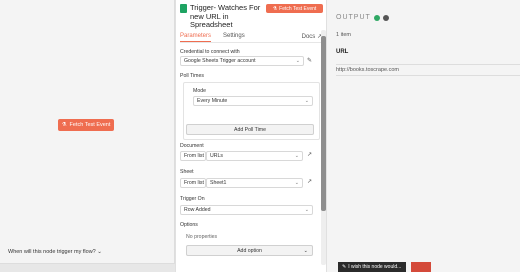 The image size is (520, 272). Describe the element at coordinates (87, 267) in the screenshot. I see `canvas-toolbar` at that location.